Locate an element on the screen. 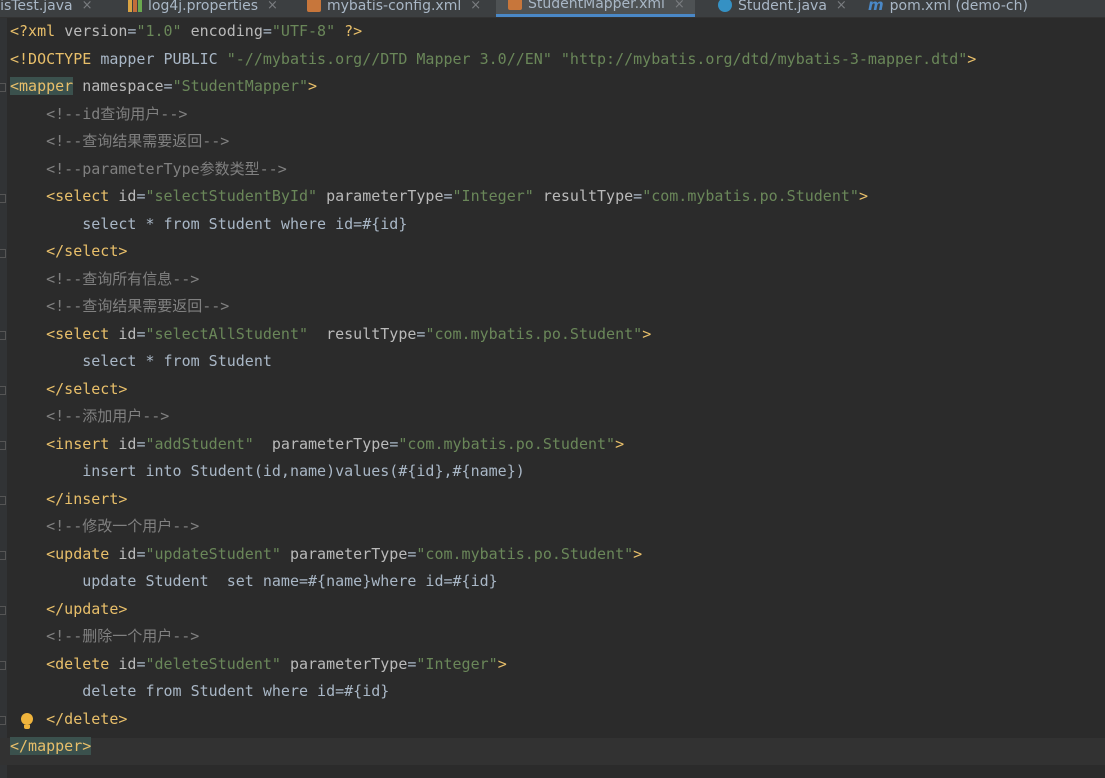  code-token: </mapper> is located at coordinates (51, 746).